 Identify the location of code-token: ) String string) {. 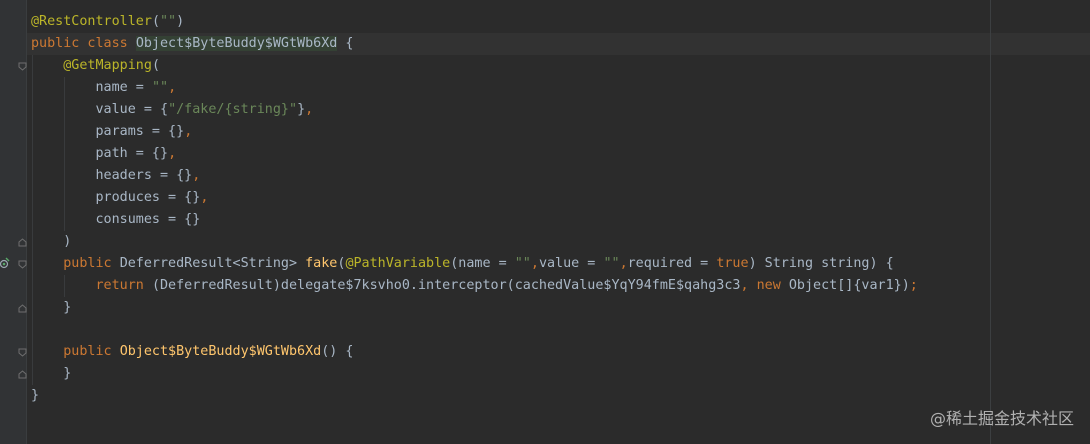
(821, 263).